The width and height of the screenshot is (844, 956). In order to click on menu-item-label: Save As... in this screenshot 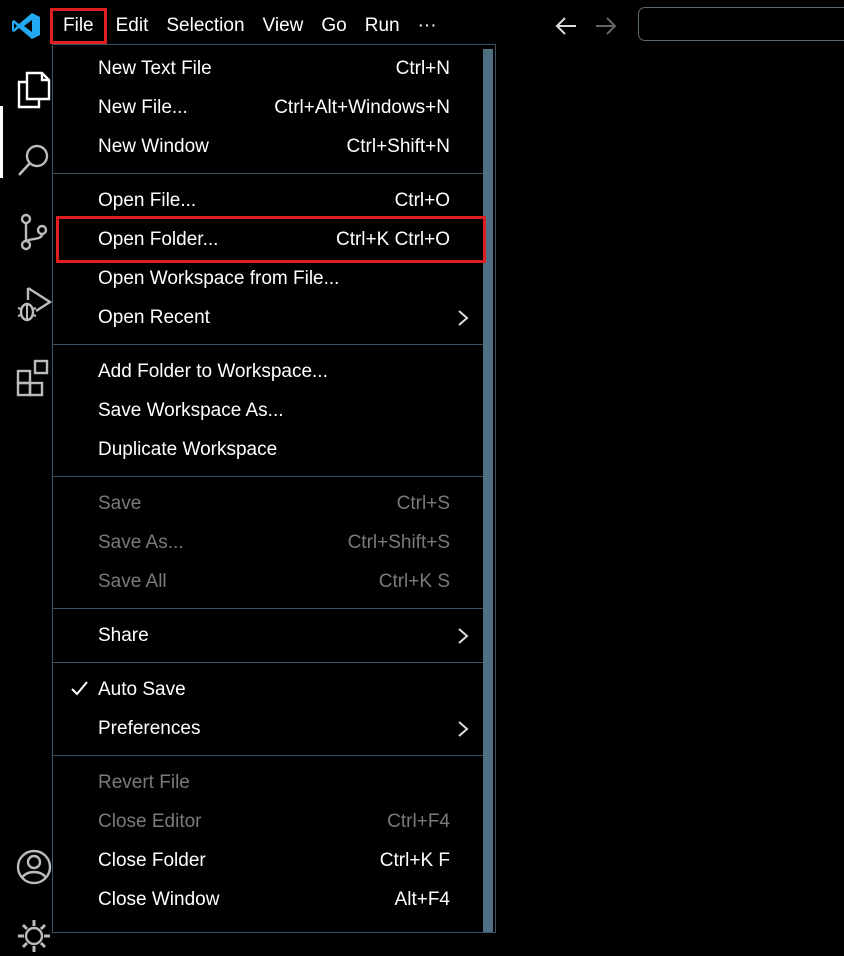, I will do `click(141, 542)`.